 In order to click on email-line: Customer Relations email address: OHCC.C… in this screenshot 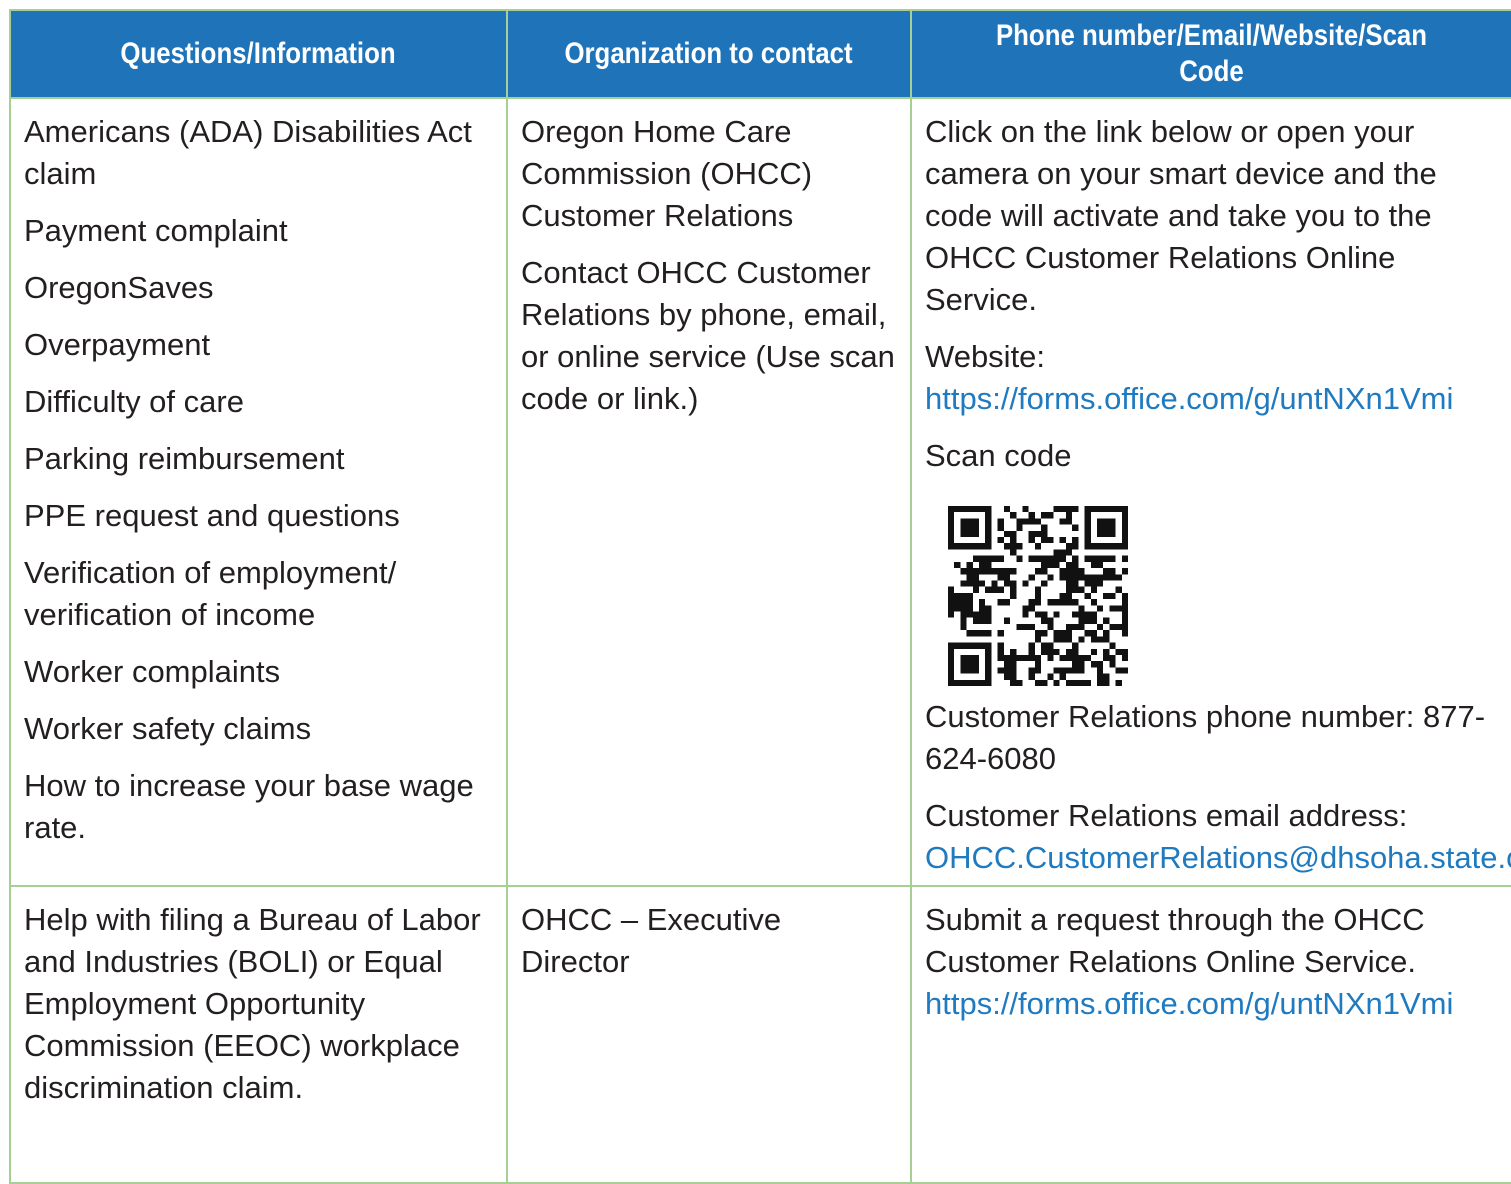, I will do `click(1218, 837)`.